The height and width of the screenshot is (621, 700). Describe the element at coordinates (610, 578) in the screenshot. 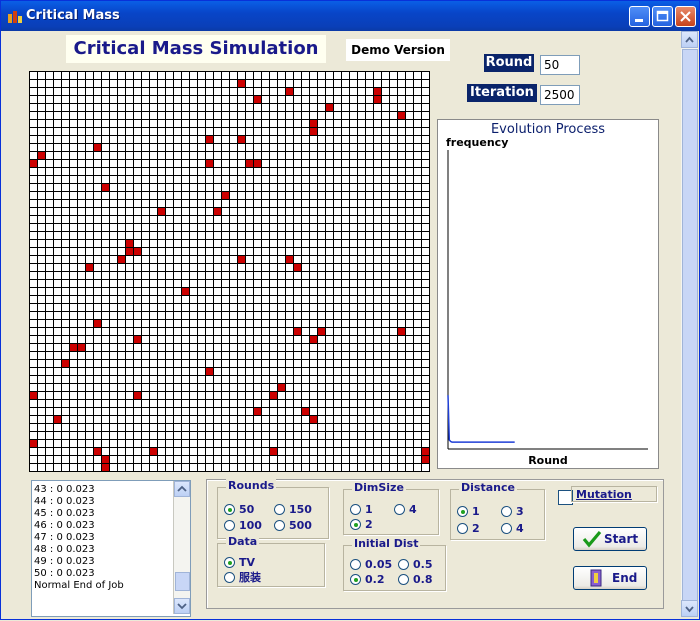

I see `end-button: End` at that location.